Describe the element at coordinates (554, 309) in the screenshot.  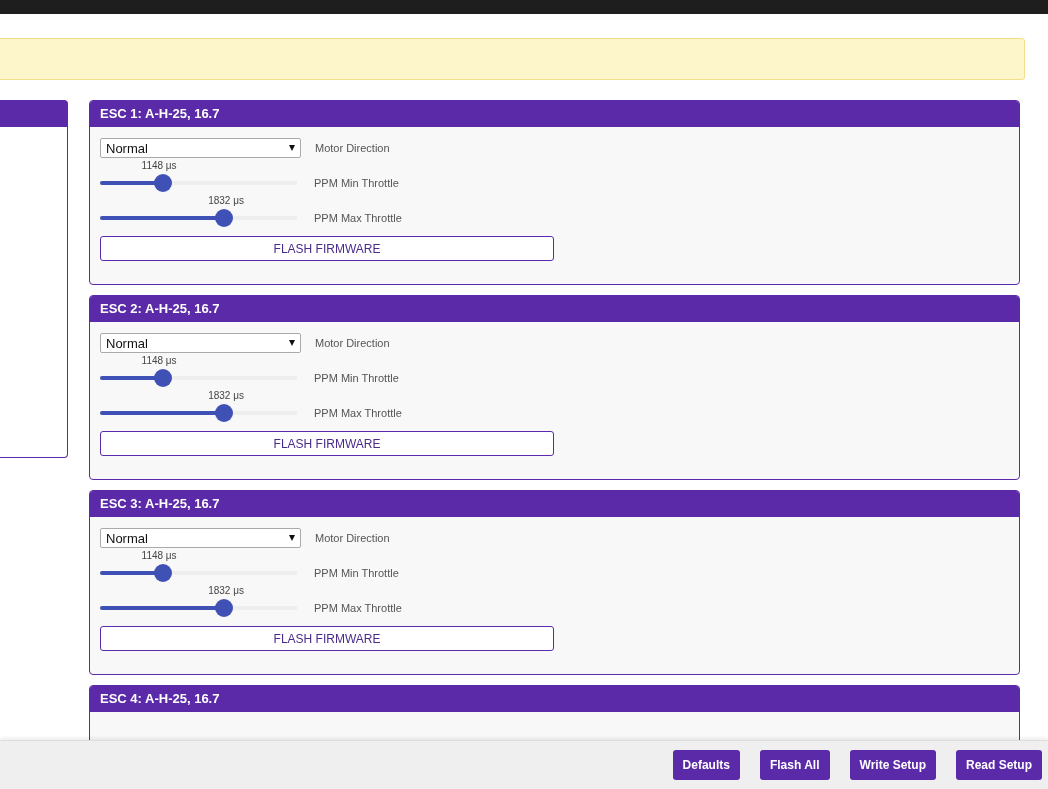
I see `card-title: ESC 2: A-H-25, 16.7` at that location.